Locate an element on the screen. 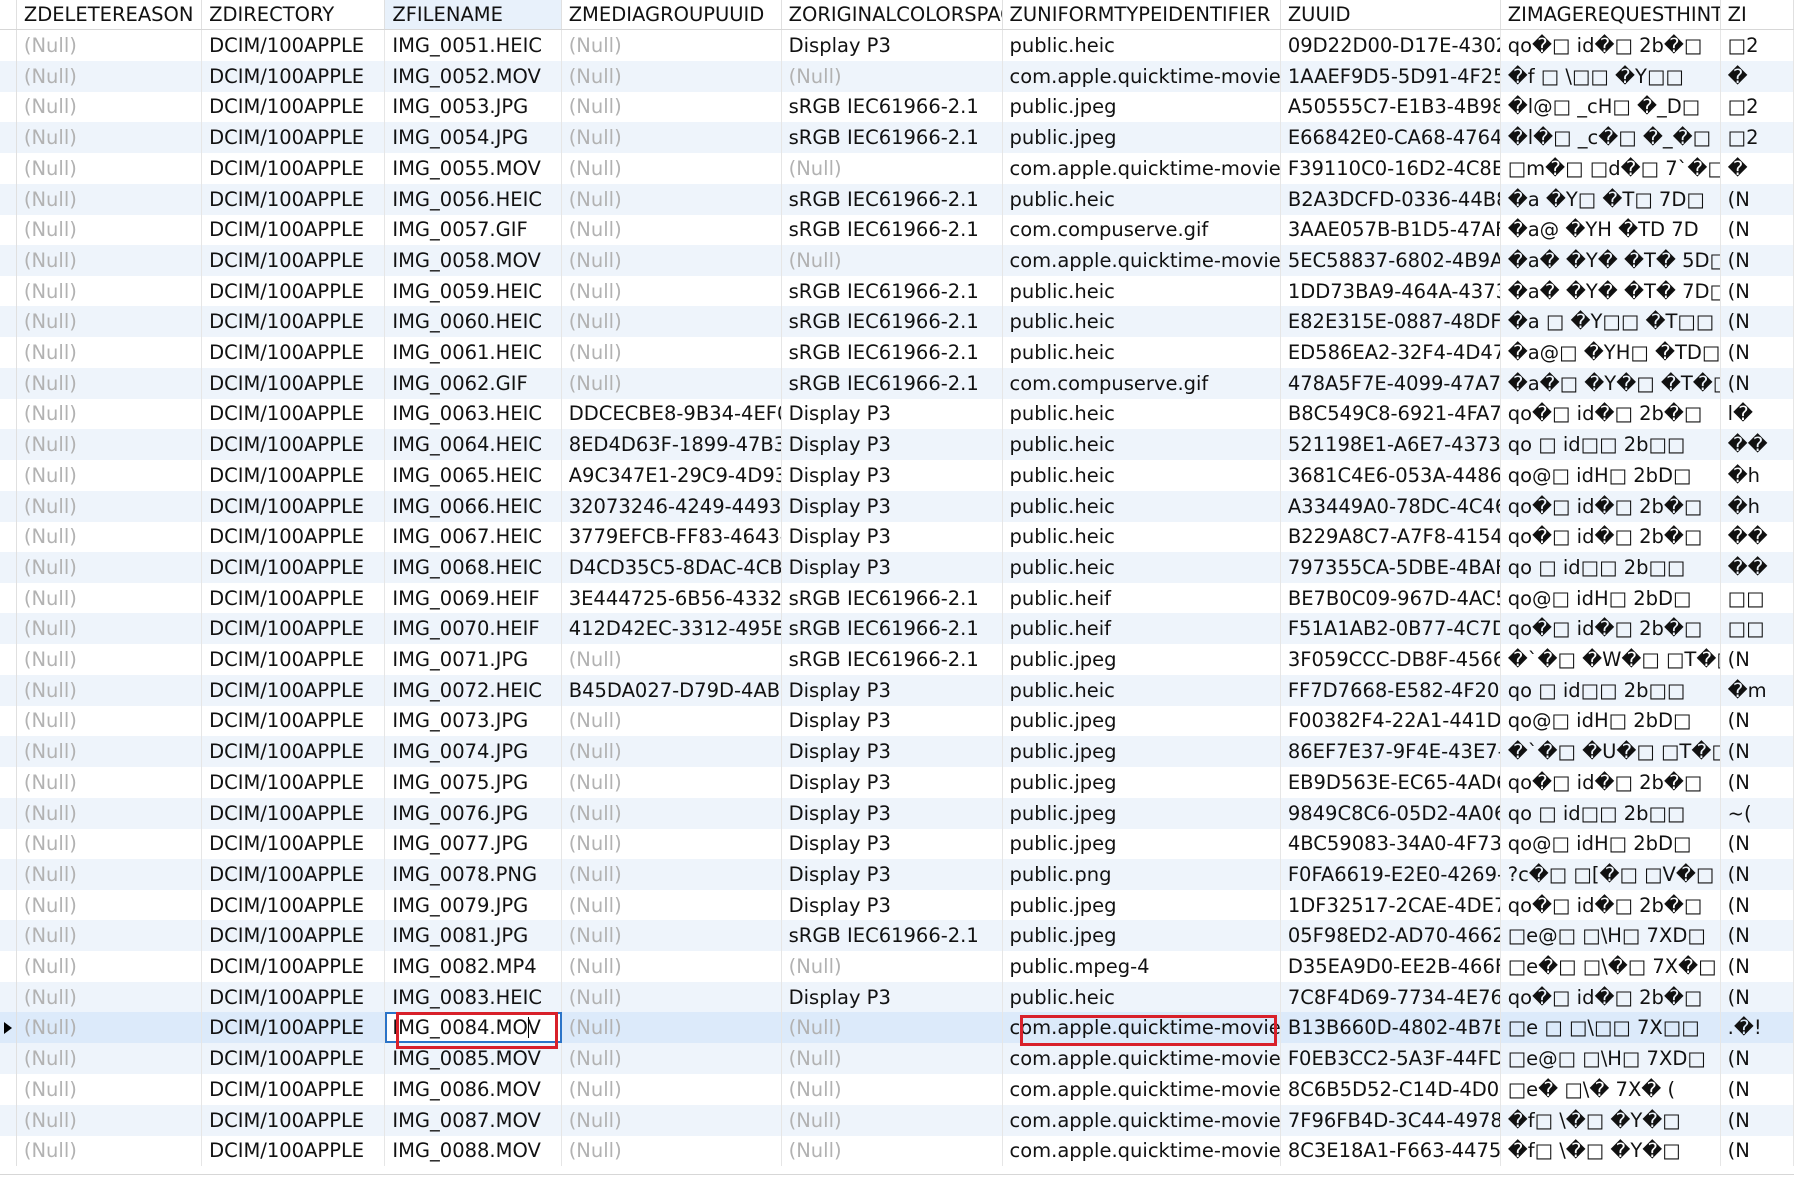 This screenshot has height=1202, width=1794. cell-imagerequesthints: �a�□ �Y�□ �T�□ is located at coordinates (1611, 383).